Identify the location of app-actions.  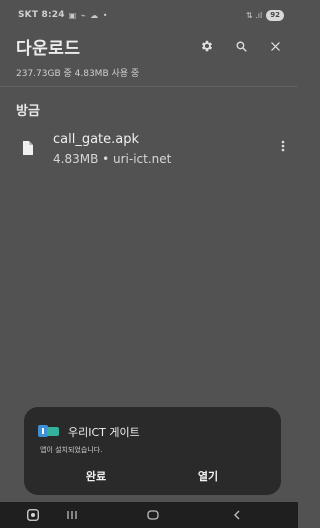
(241, 46).